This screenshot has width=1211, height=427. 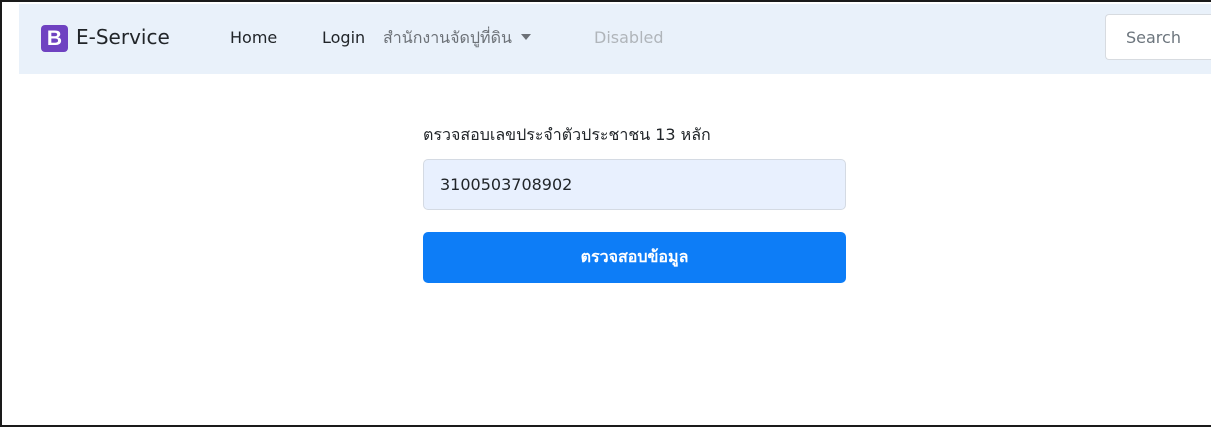 I want to click on caret-down-icon, so click(x=525, y=37).